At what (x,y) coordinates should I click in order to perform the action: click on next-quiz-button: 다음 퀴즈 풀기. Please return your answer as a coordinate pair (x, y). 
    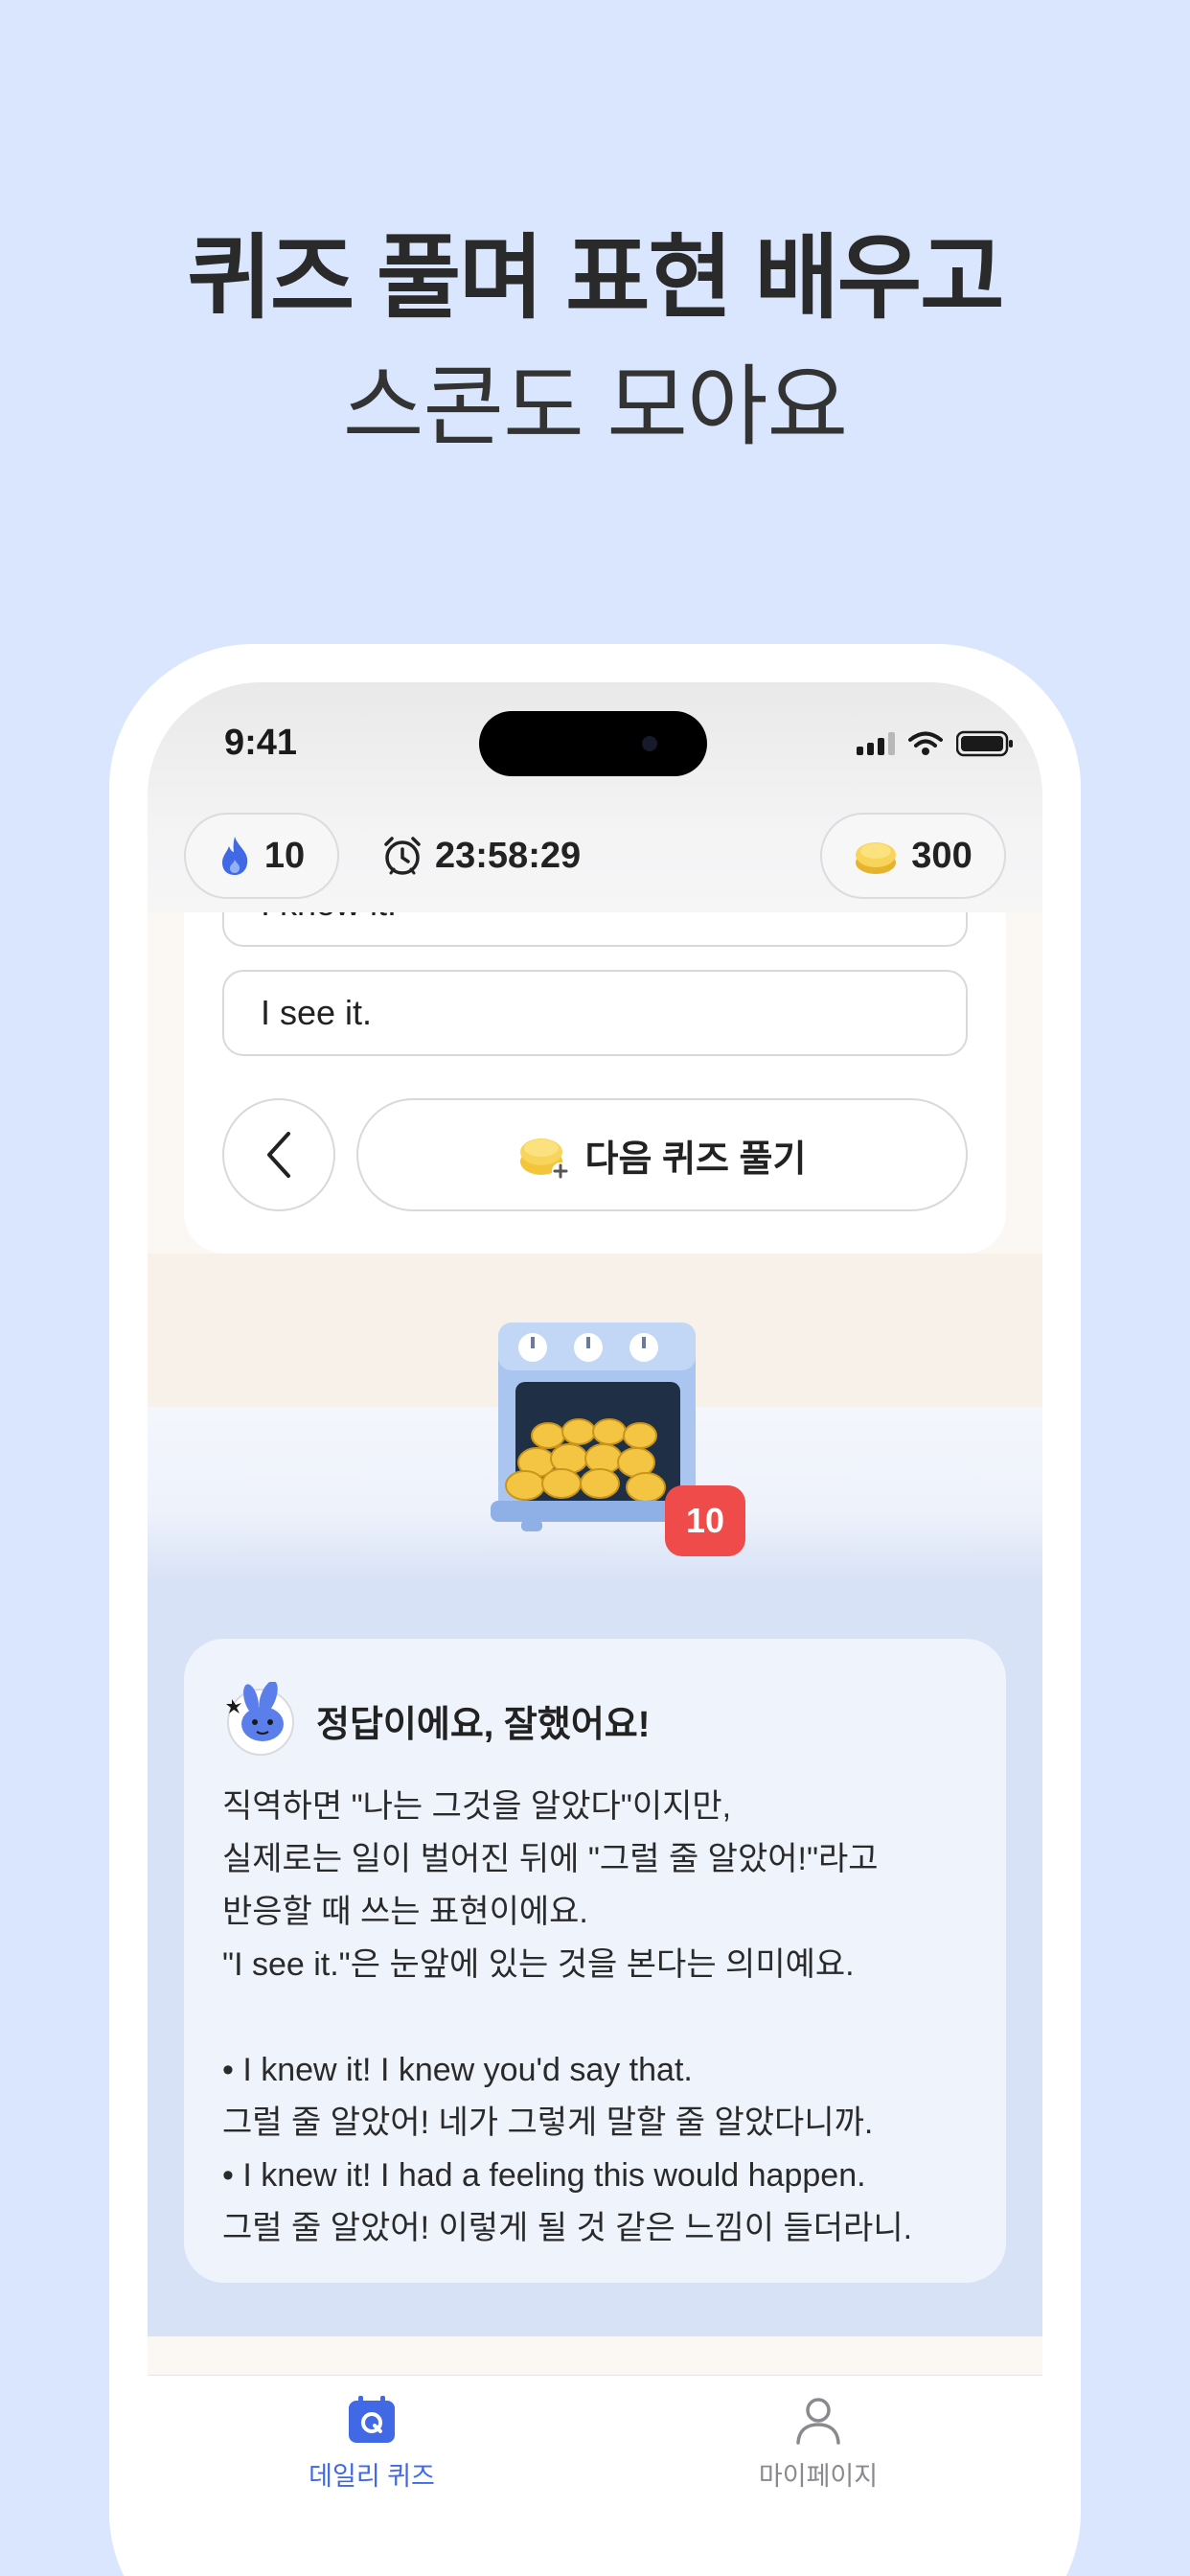
    Looking at the image, I should click on (662, 1154).